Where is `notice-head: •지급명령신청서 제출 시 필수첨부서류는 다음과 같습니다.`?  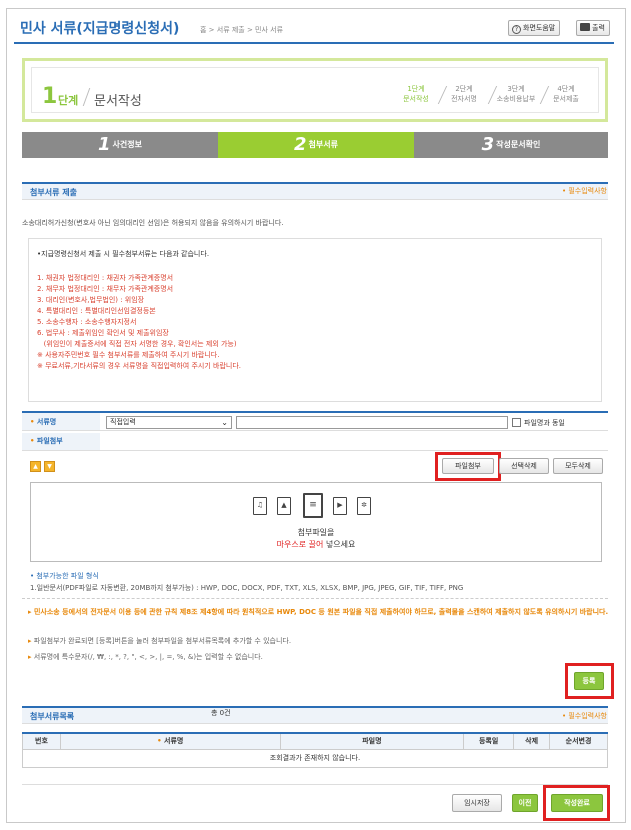
notice-head: •지급명령신청서 제출 시 필수첨부서류는 다음과 같습니다. is located at coordinates (123, 254).